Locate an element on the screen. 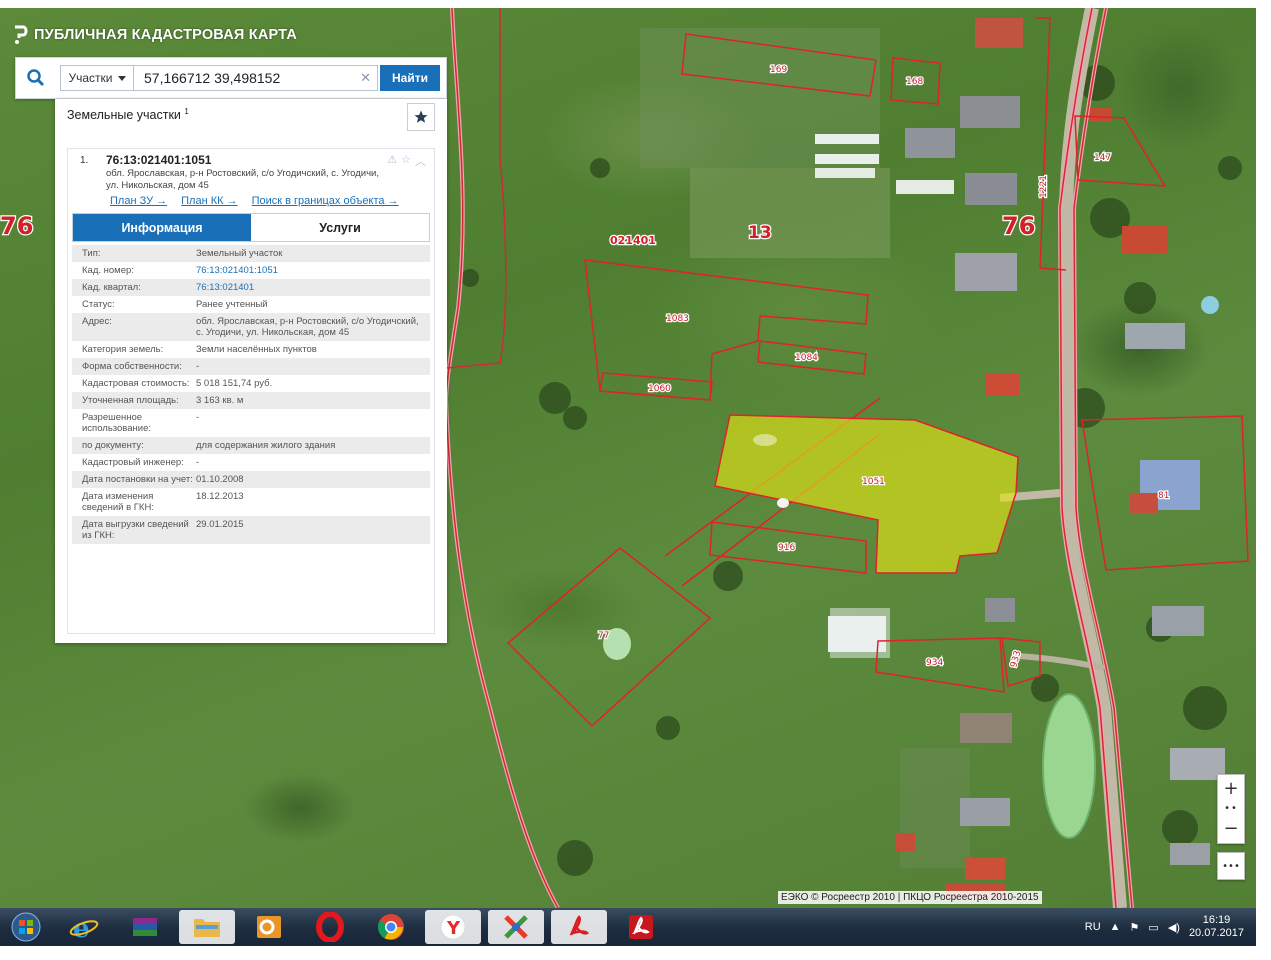  parcel-number-label: 1084 is located at coordinates (807, 358).